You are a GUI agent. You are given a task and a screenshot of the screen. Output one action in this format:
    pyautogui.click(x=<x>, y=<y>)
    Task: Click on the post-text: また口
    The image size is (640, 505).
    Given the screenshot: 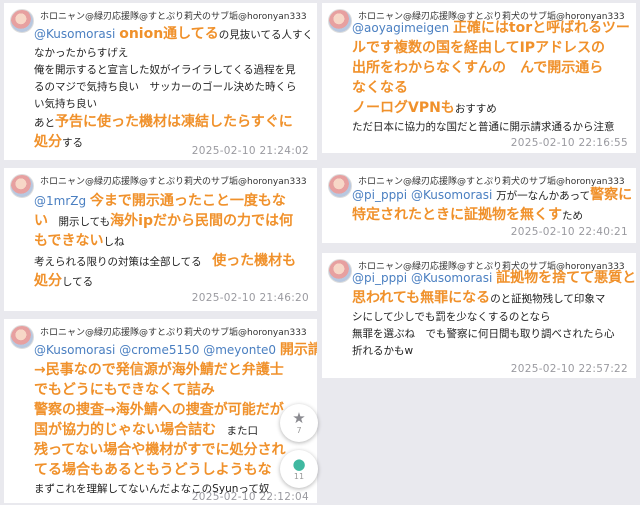 What is the action you would take?
    pyautogui.click(x=237, y=431)
    